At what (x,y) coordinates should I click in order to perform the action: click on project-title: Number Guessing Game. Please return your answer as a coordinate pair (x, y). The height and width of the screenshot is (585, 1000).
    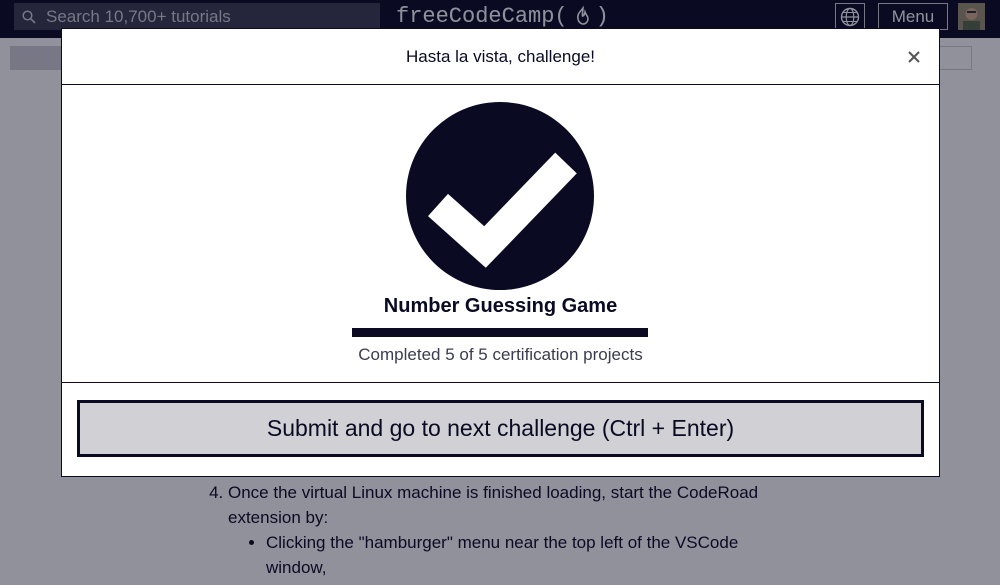
    Looking at the image, I should click on (500, 306).